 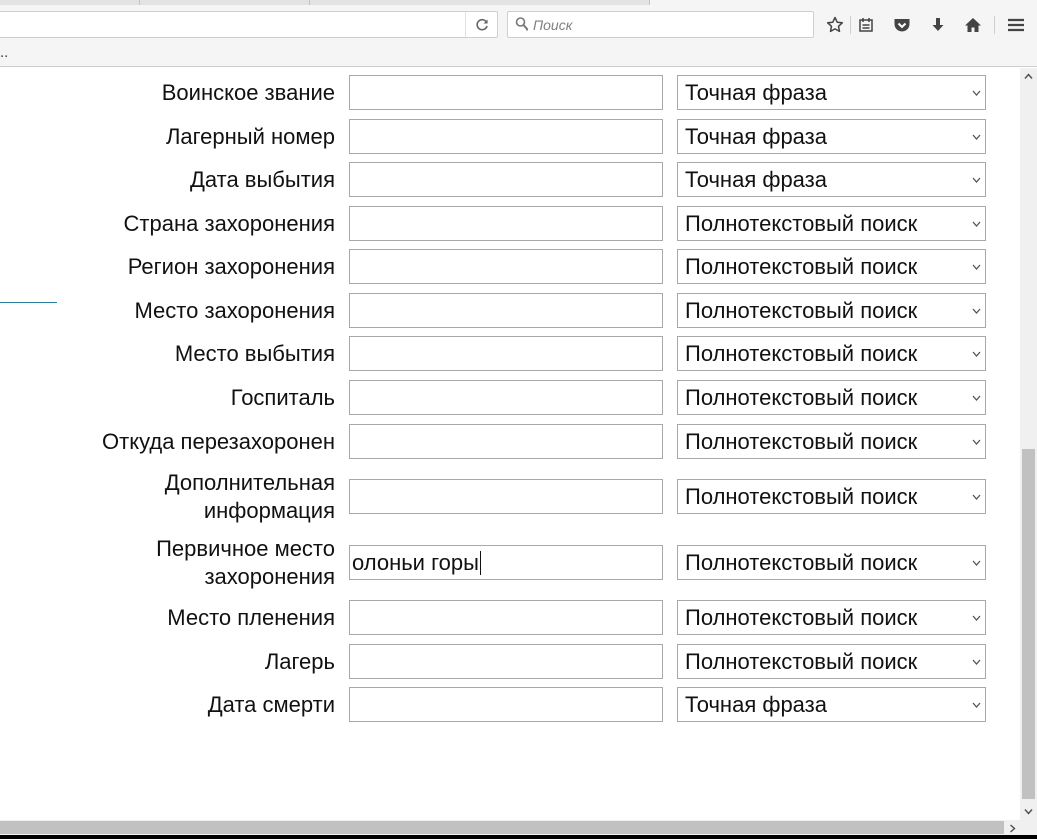 I want to click on field-label: Госпиталь, so click(x=282, y=397).